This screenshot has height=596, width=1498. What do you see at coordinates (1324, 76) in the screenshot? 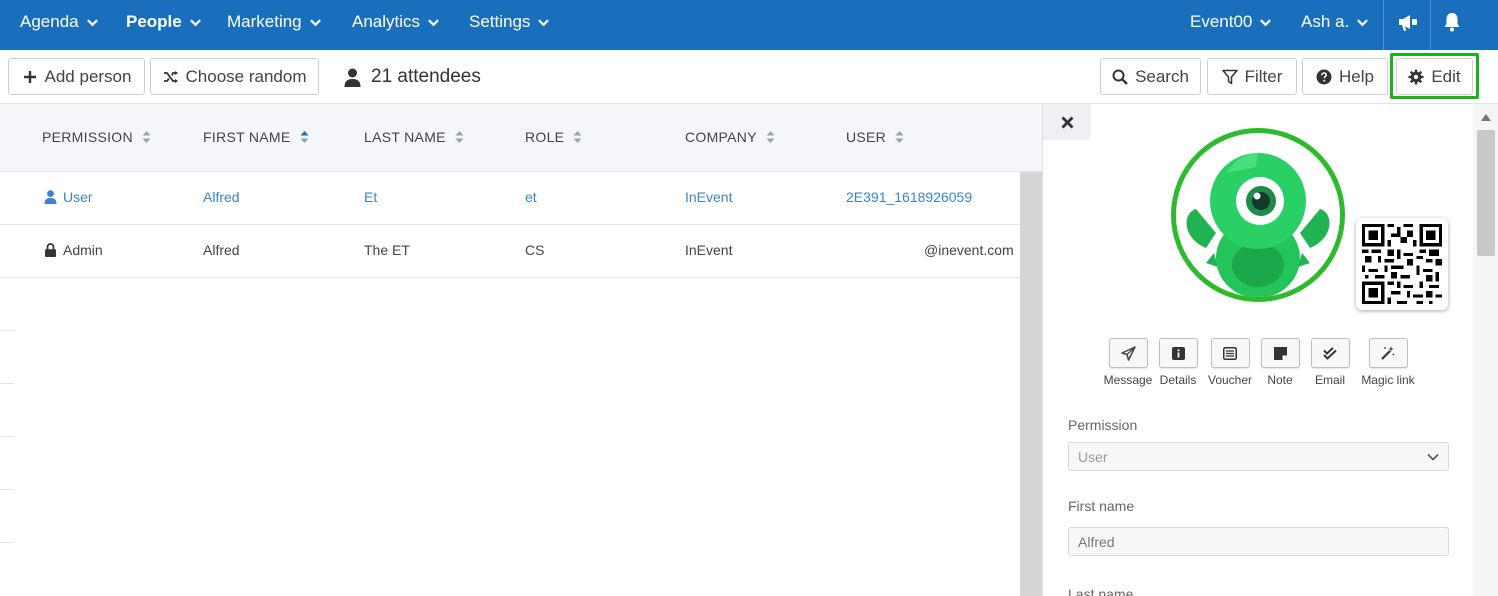
I see `question-circle-icon` at bounding box center [1324, 76].